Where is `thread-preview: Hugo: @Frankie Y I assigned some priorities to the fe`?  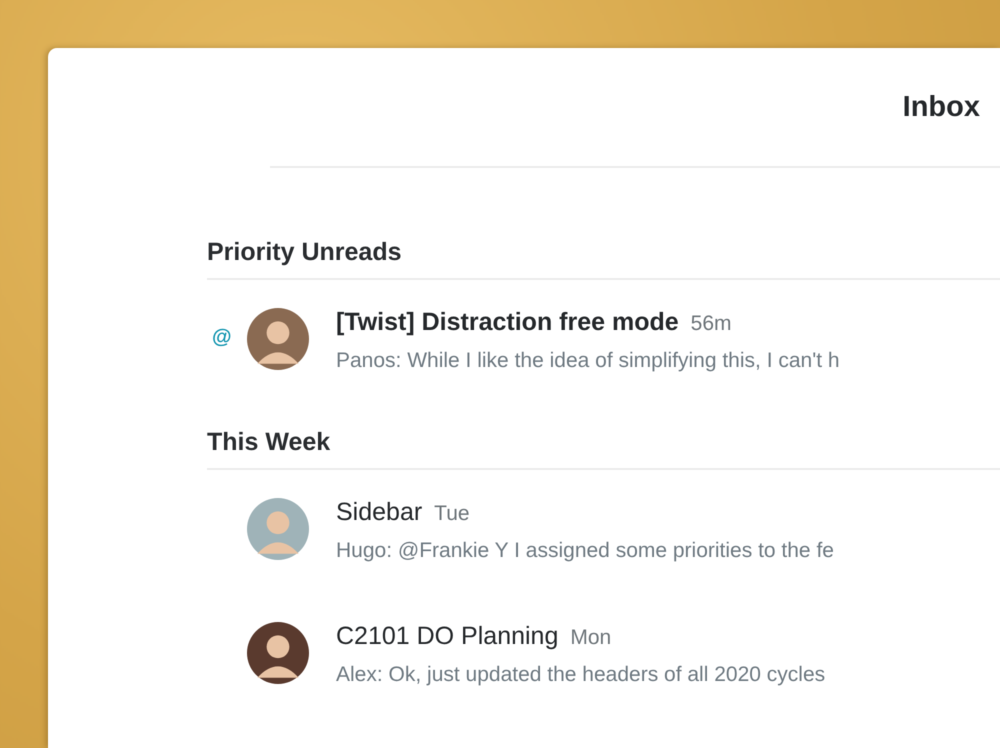
thread-preview: Hugo: @Frankie Y I assigned some priorities to the fe is located at coordinates (585, 551).